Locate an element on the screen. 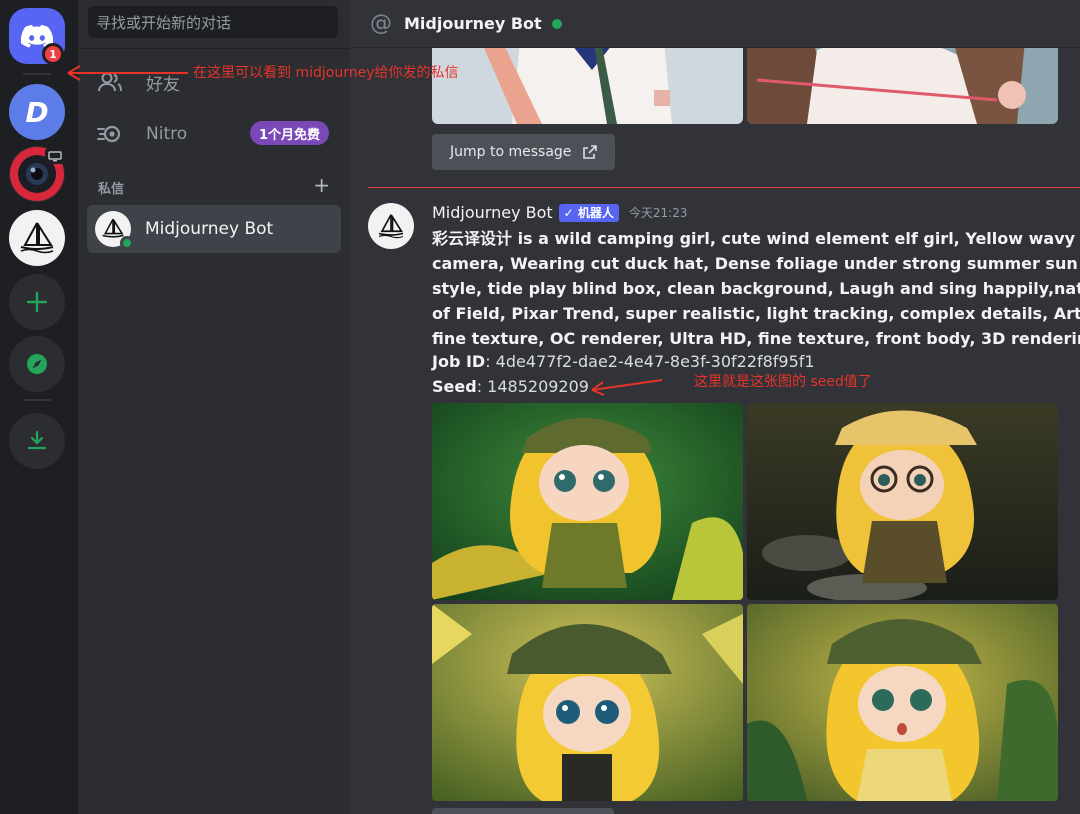 The width and height of the screenshot is (1080, 814). download-apps-button is located at coordinates (37, 441).